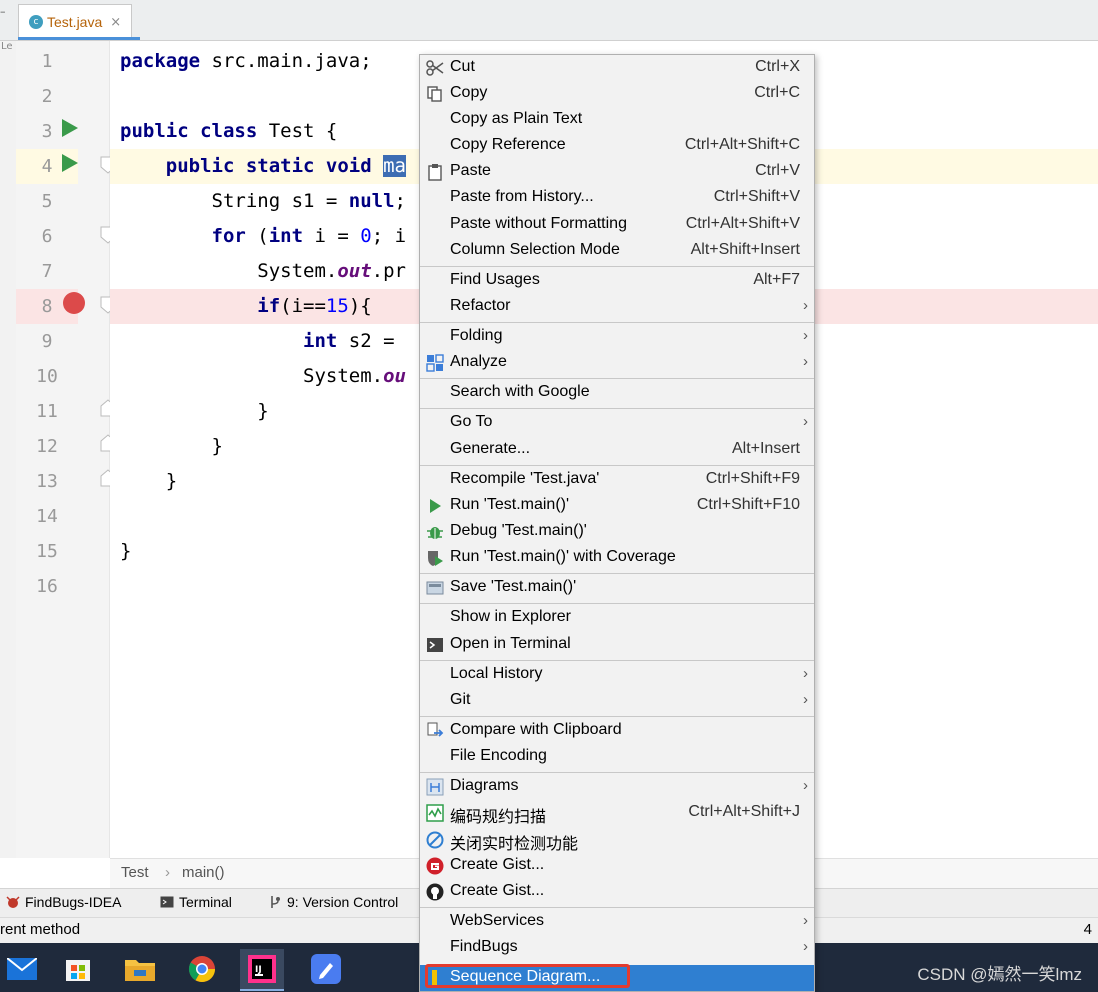 This screenshot has height=992, width=1098. I want to click on menu-item-findbugs: FindBugs ›, so click(617, 948).